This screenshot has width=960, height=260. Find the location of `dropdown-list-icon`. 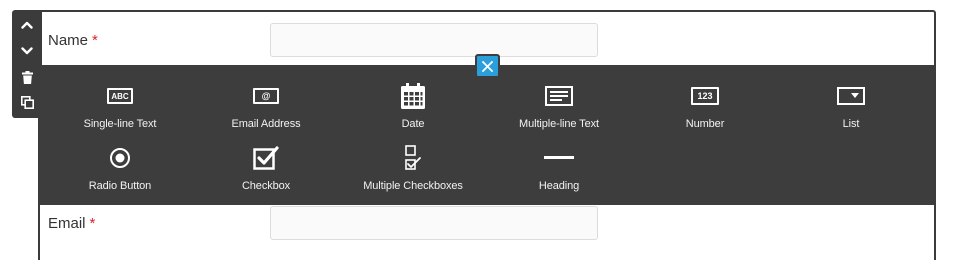

dropdown-list-icon is located at coordinates (851, 96).